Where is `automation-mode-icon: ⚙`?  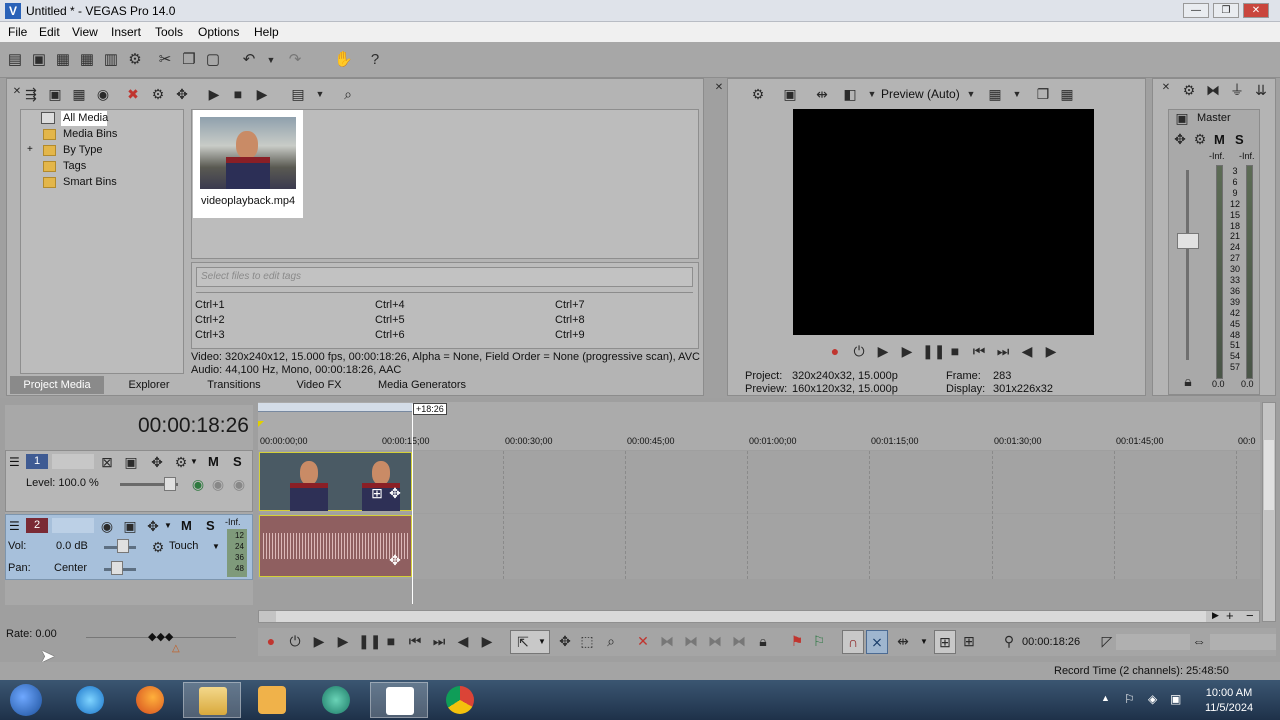
automation-mode-icon: ⚙ is located at coordinates (158, 547).